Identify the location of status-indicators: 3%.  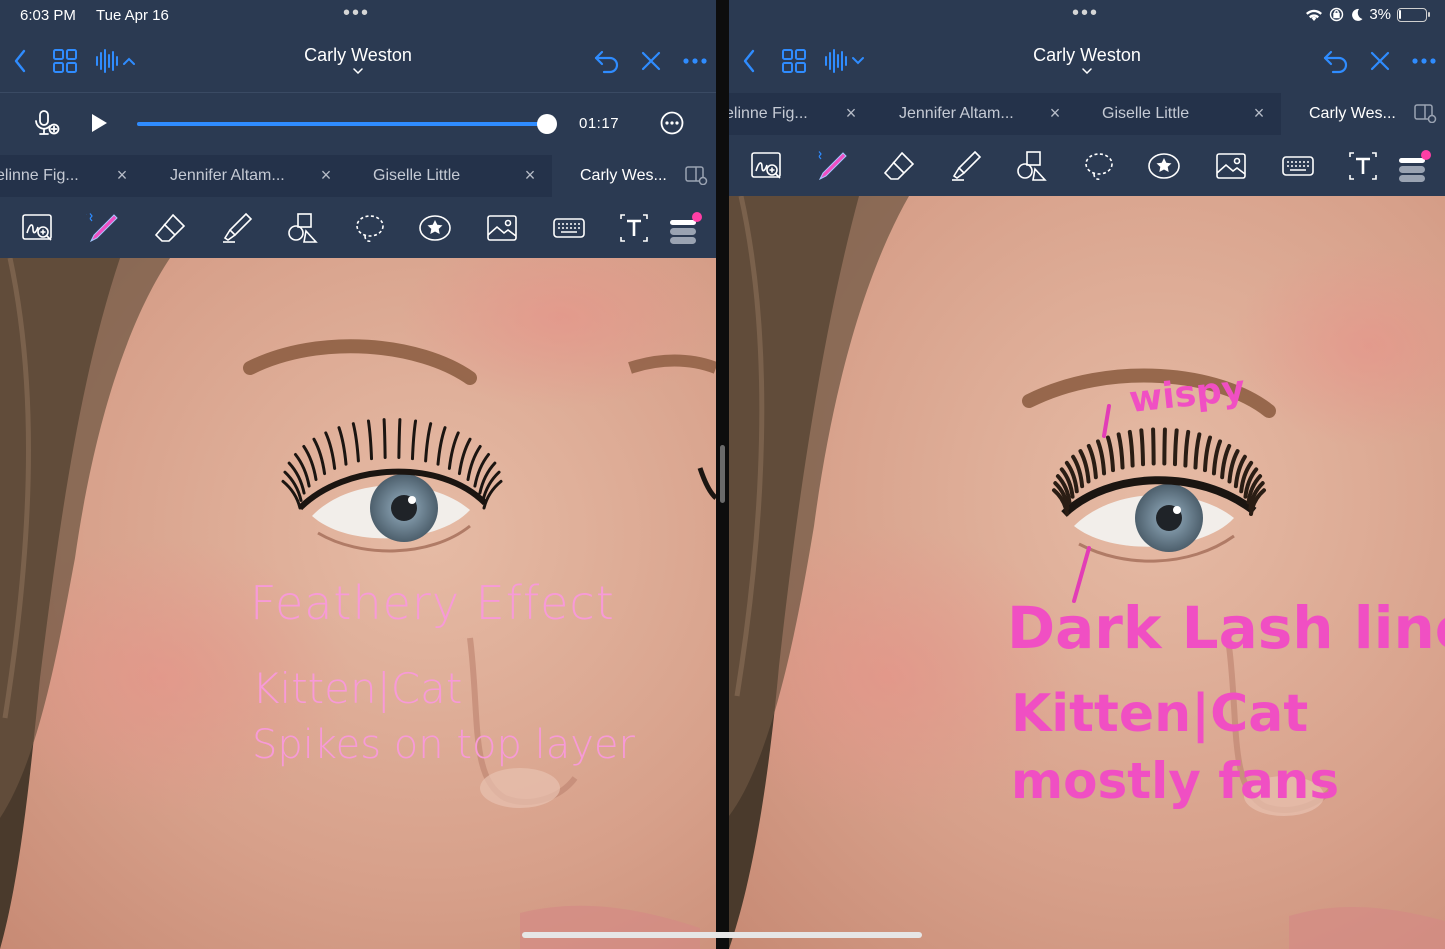
(1367, 14).